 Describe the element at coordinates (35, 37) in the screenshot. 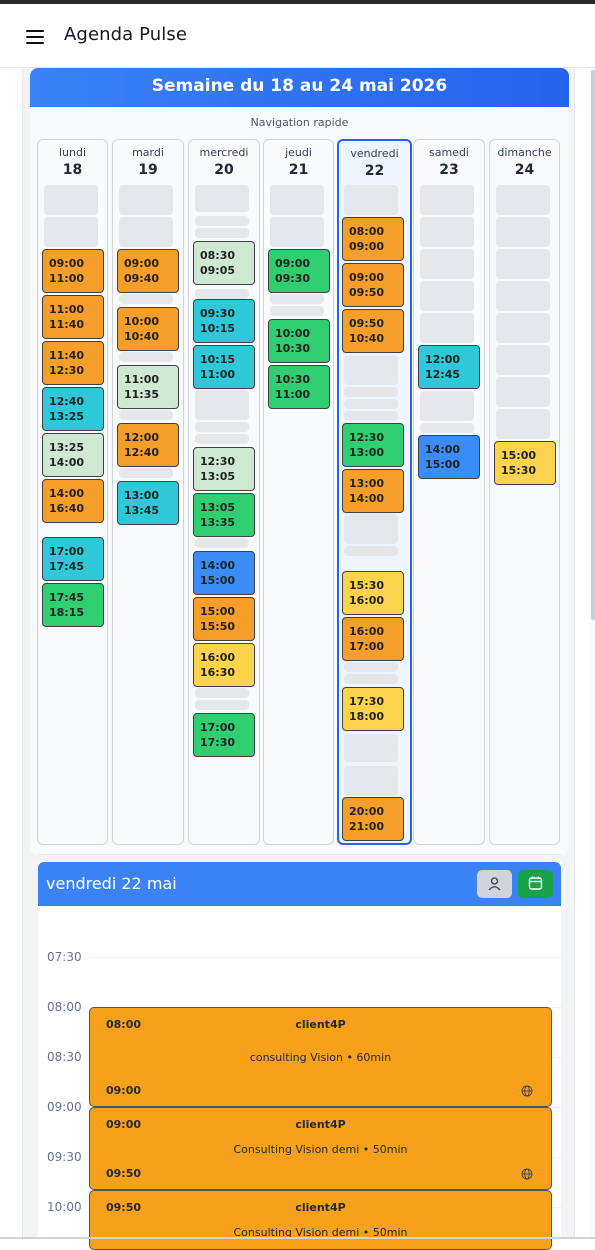

I see `hamburger-menu-icon` at that location.